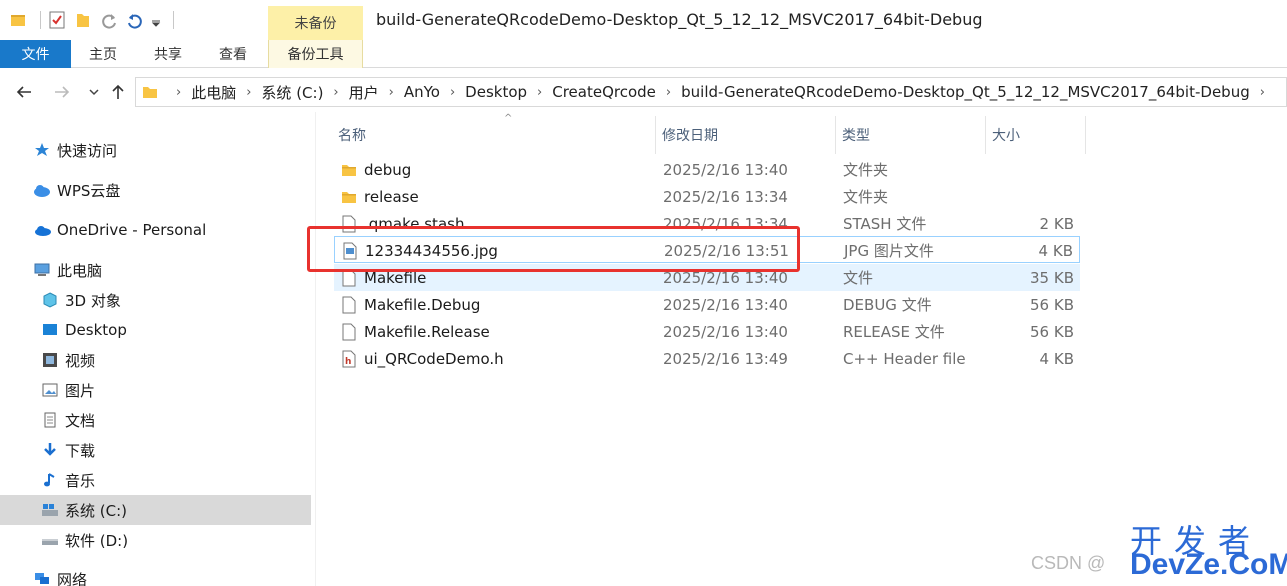  Describe the element at coordinates (42, 230) in the screenshot. I see `onedrive-icon` at that location.